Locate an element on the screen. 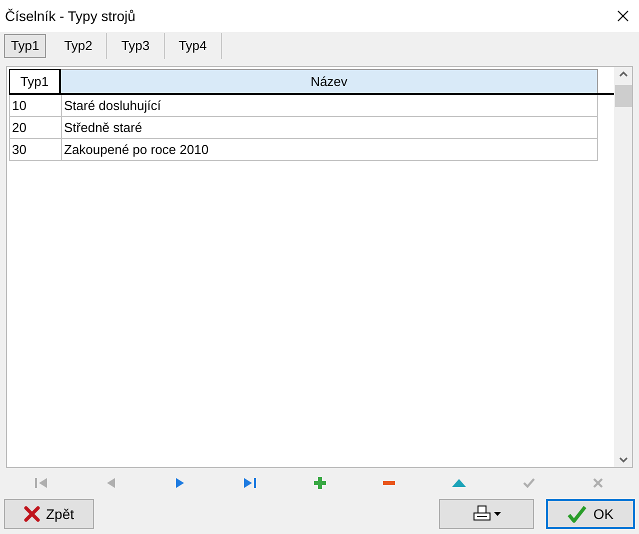 Image resolution: width=639 pixels, height=534 pixels. print-button is located at coordinates (486, 514).